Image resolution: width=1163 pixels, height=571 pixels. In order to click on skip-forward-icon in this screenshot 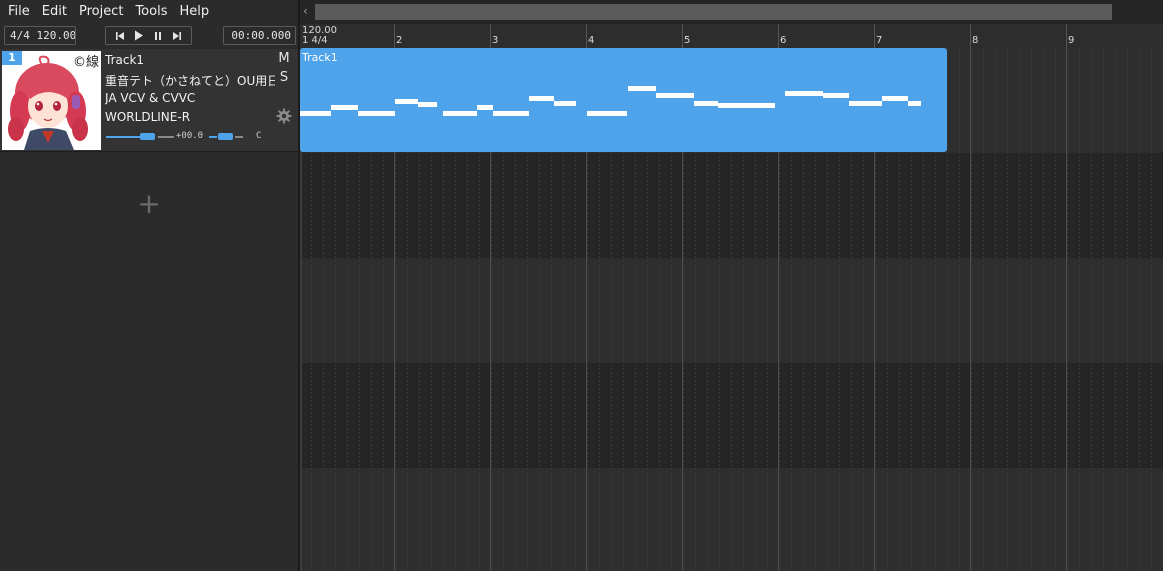, I will do `click(177, 36)`.